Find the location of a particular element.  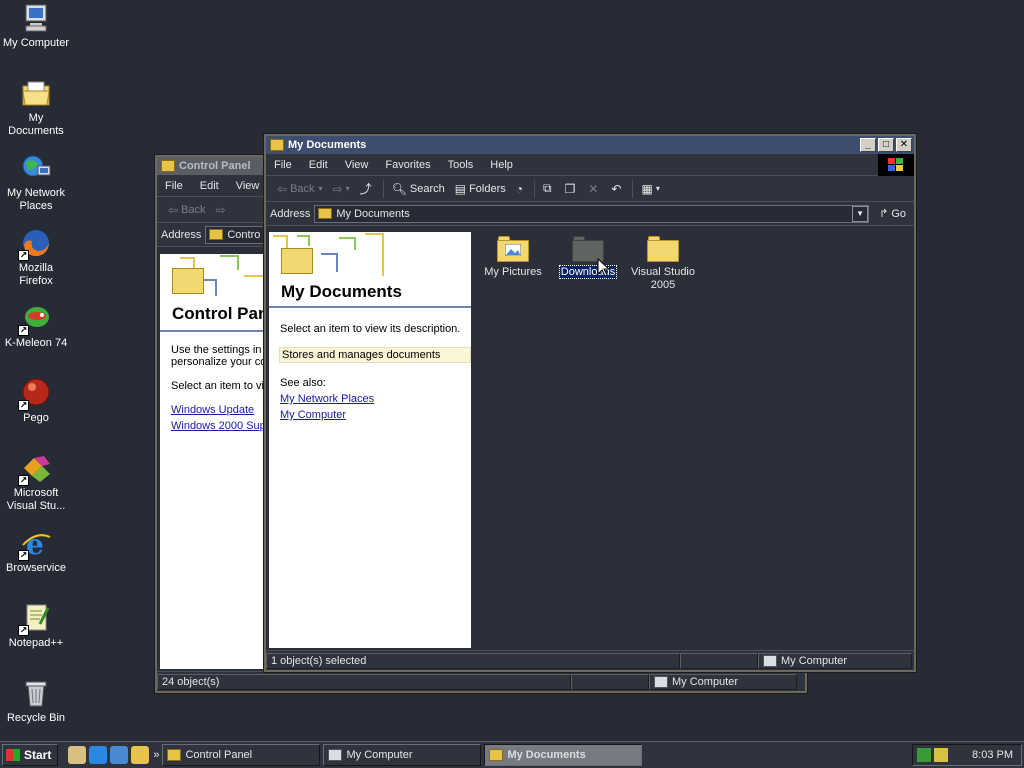

close-button: ✕ is located at coordinates (904, 145).